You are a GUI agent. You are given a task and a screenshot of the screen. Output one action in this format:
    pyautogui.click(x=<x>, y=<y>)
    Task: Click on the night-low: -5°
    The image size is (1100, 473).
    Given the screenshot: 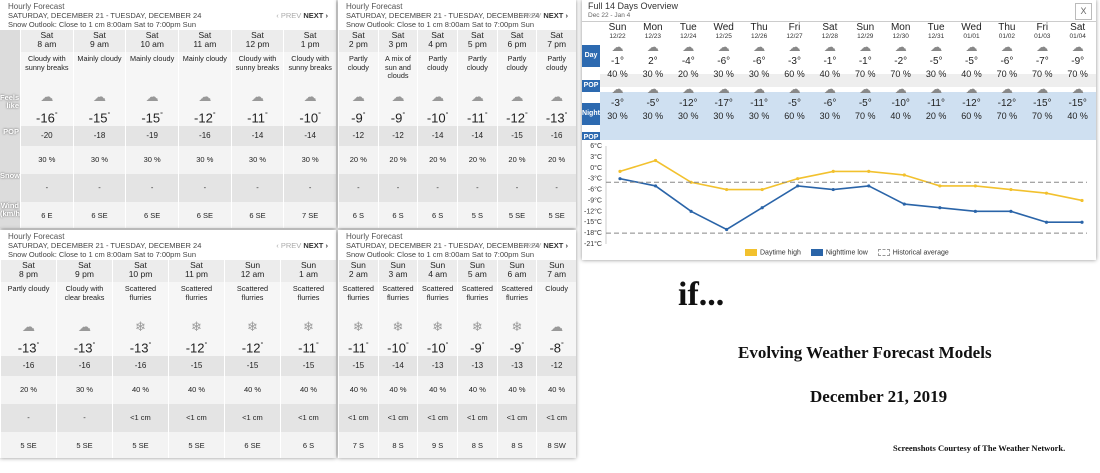 What is the action you would take?
    pyautogui.click(x=653, y=103)
    